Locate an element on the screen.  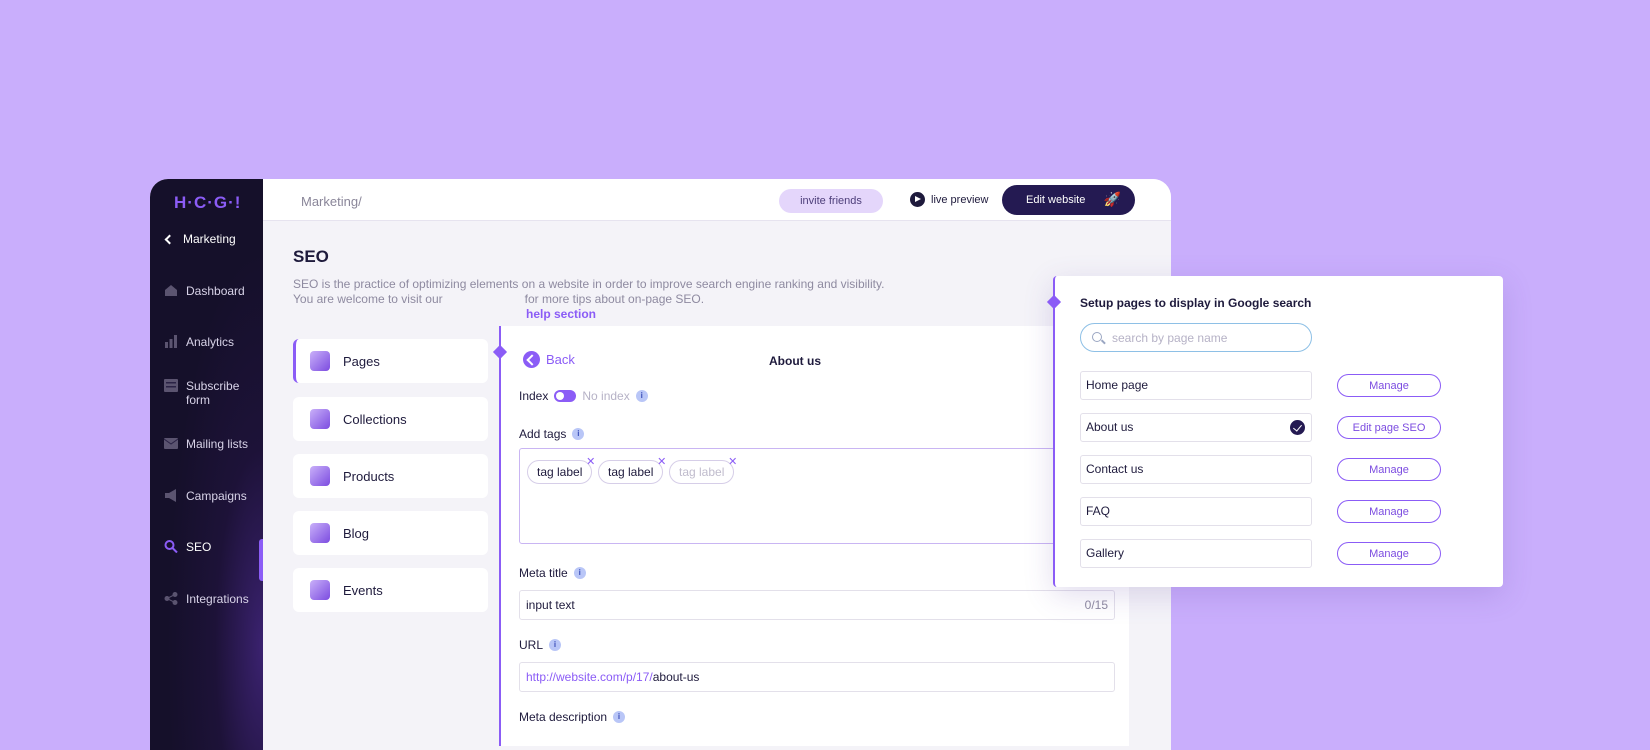
sidebar-item-analytics: Analytics is located at coordinates (210, 342).